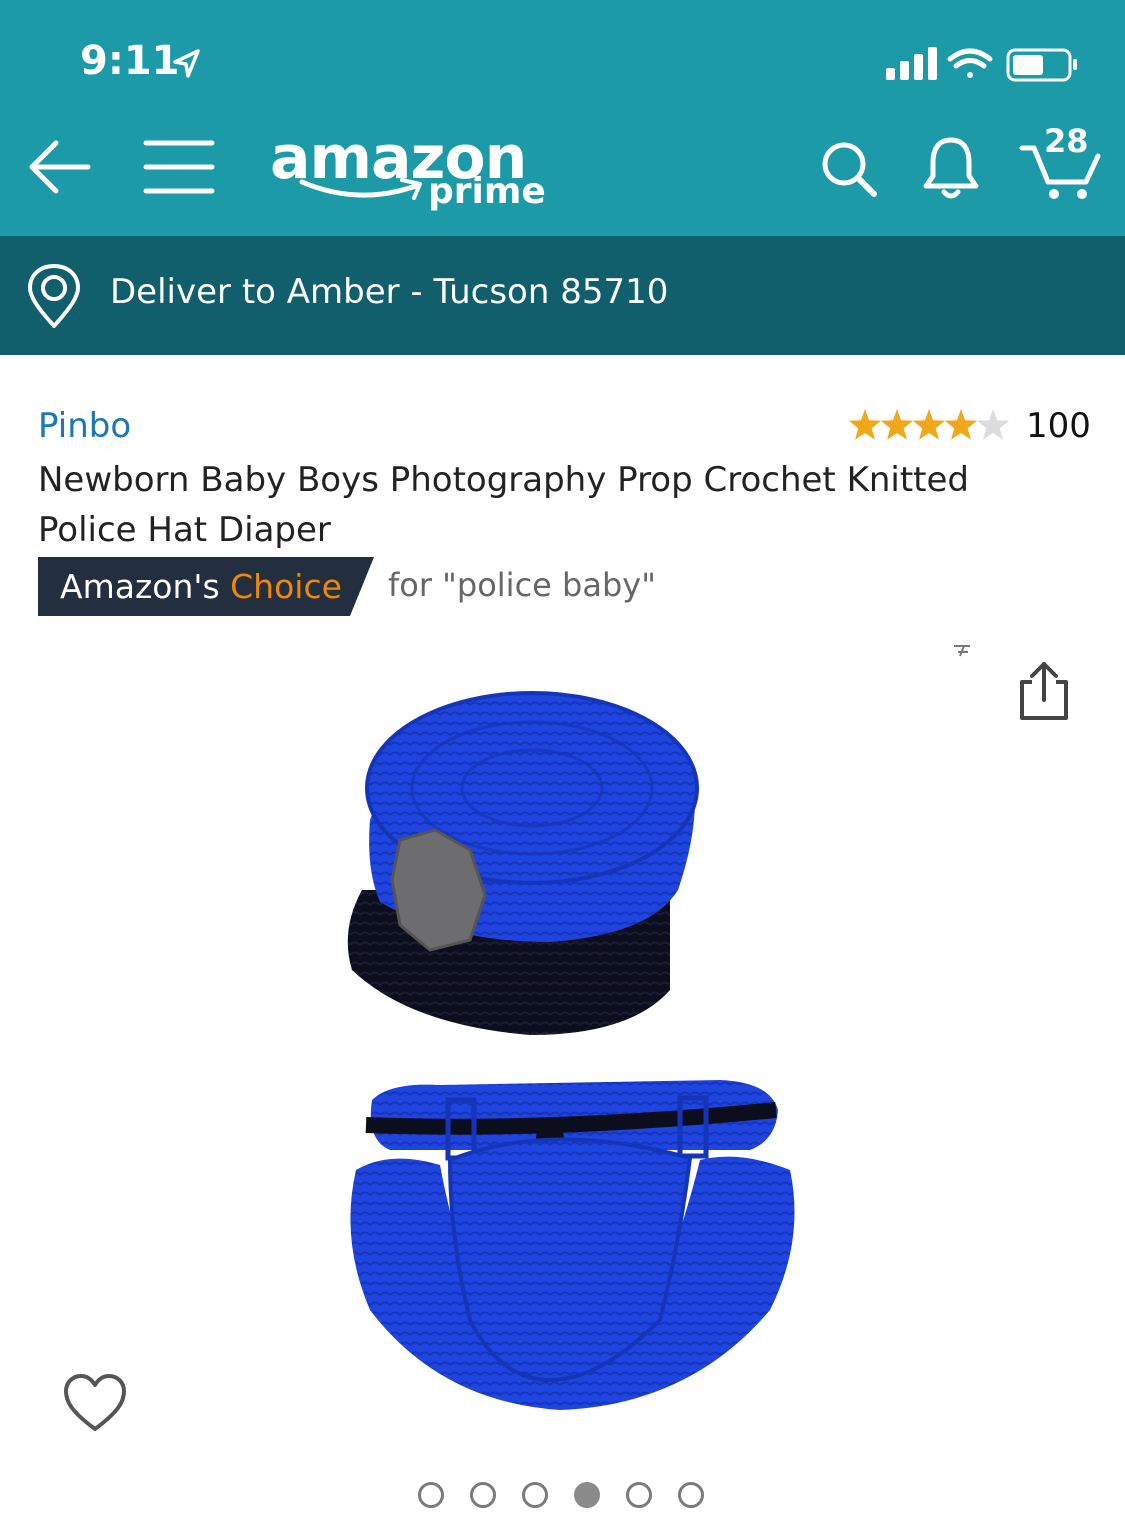 The width and height of the screenshot is (1125, 1538). Describe the element at coordinates (60, 167) in the screenshot. I see `back-arrow-icon` at that location.